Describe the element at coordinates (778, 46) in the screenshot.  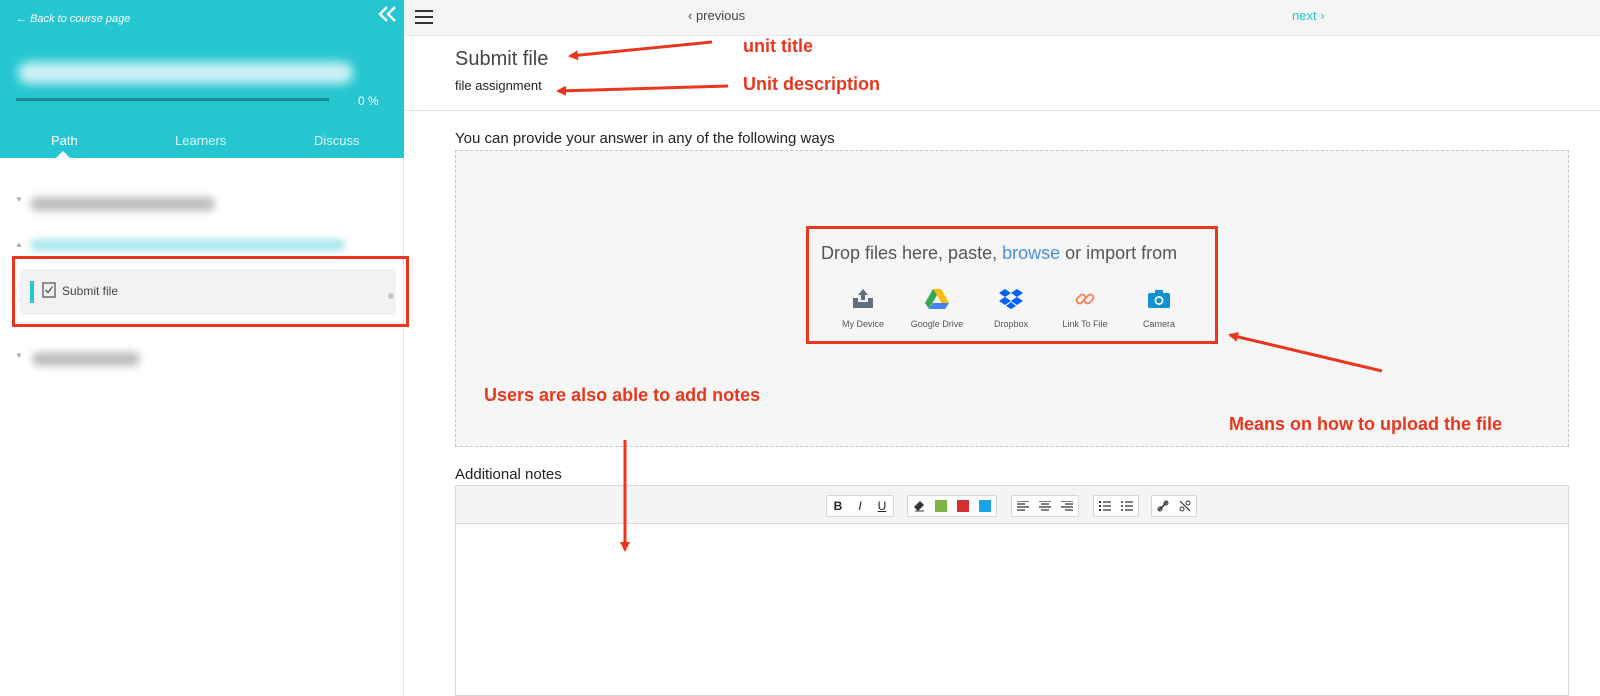
I see `annotation-unit-title: unit title` at that location.